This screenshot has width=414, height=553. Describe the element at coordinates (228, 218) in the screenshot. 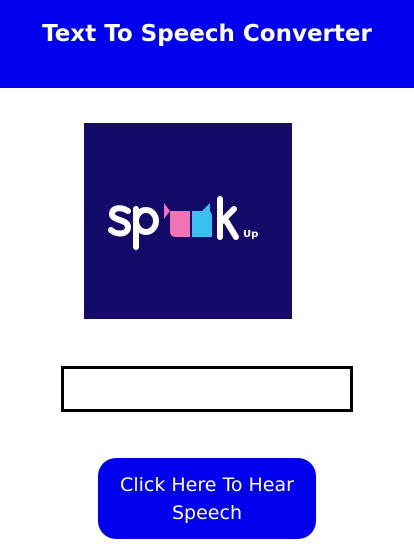

I see `logo-letter-k` at that location.